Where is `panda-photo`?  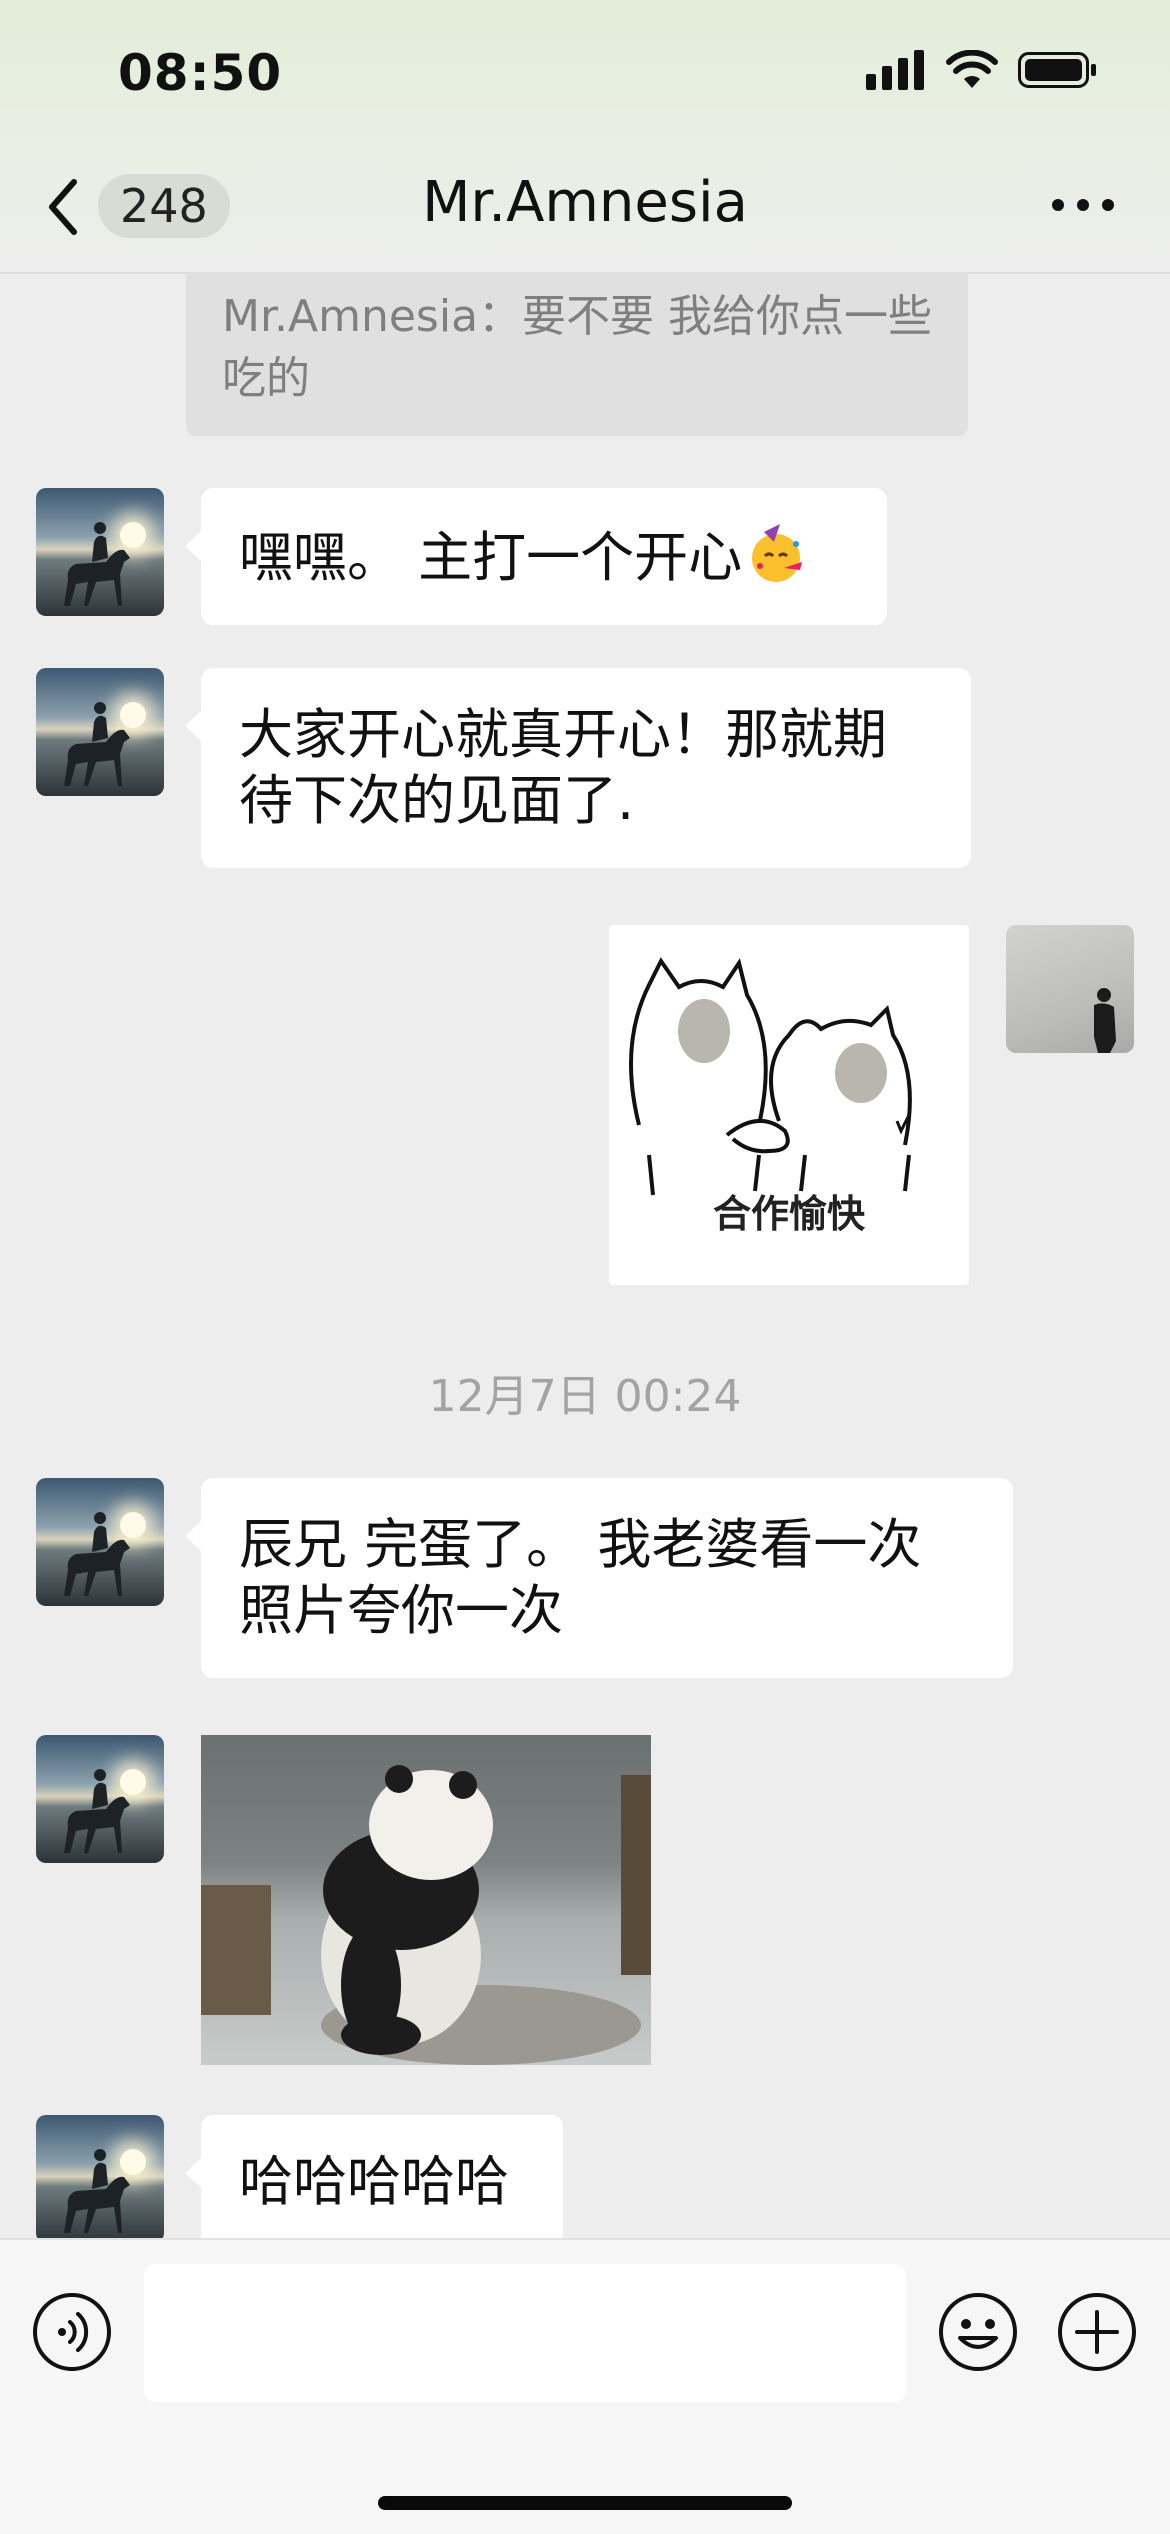
panda-photo is located at coordinates (426, 1900).